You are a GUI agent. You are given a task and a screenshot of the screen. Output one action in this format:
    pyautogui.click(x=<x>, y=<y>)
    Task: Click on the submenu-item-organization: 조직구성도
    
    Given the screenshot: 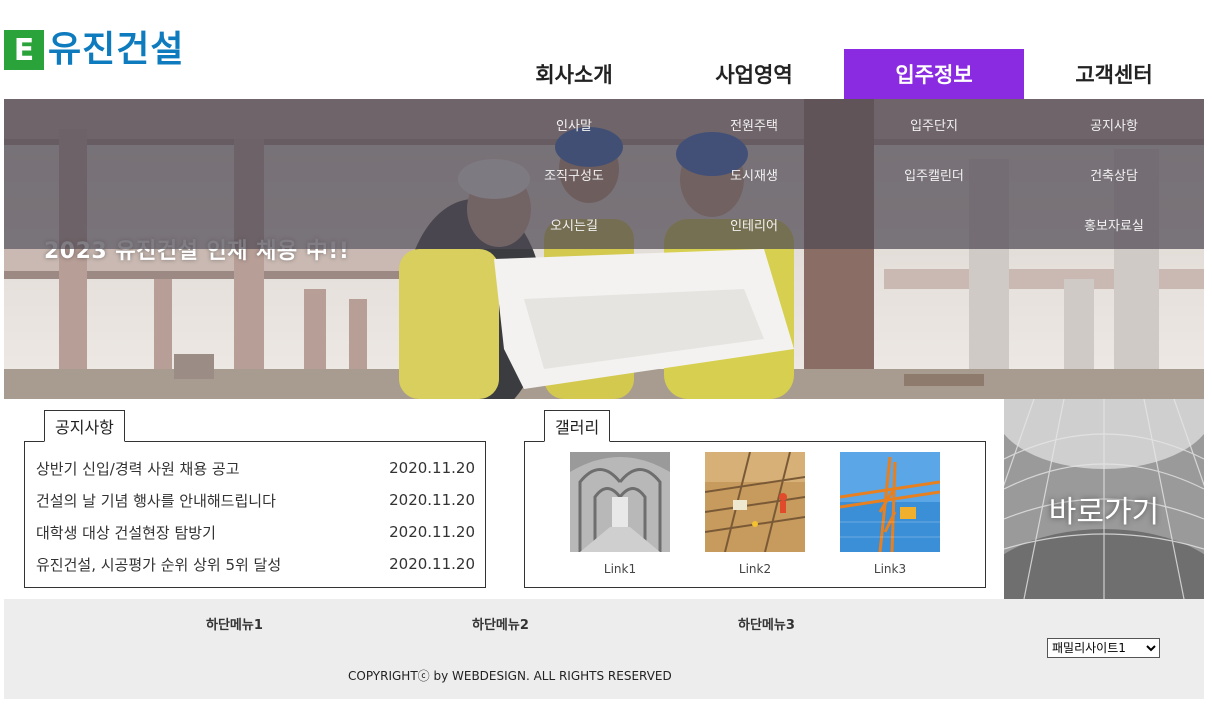 What is the action you would take?
    pyautogui.click(x=574, y=174)
    